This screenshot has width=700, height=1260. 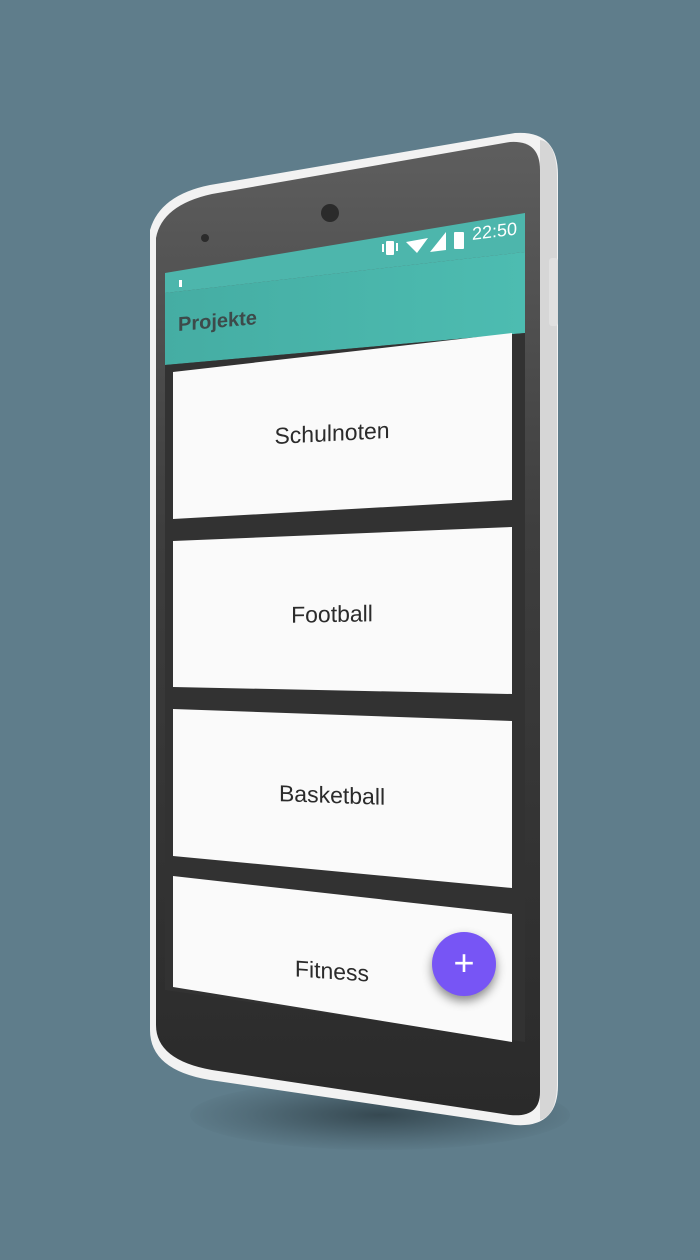 I want to click on project-label-football: Football, so click(x=332, y=614).